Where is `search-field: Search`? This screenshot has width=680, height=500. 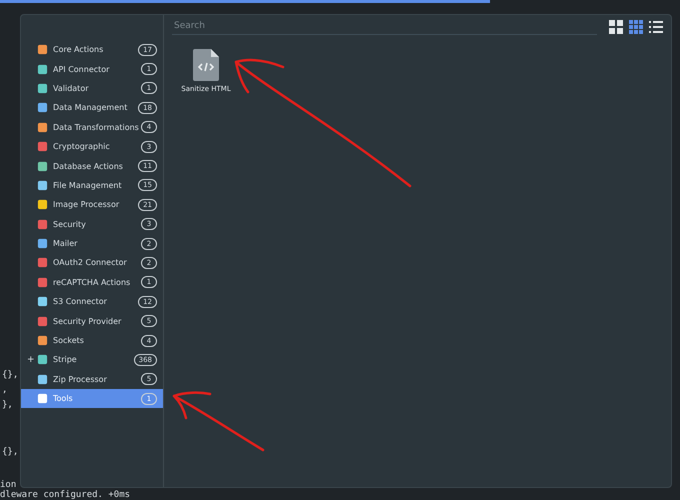 search-field: Search is located at coordinates (384, 26).